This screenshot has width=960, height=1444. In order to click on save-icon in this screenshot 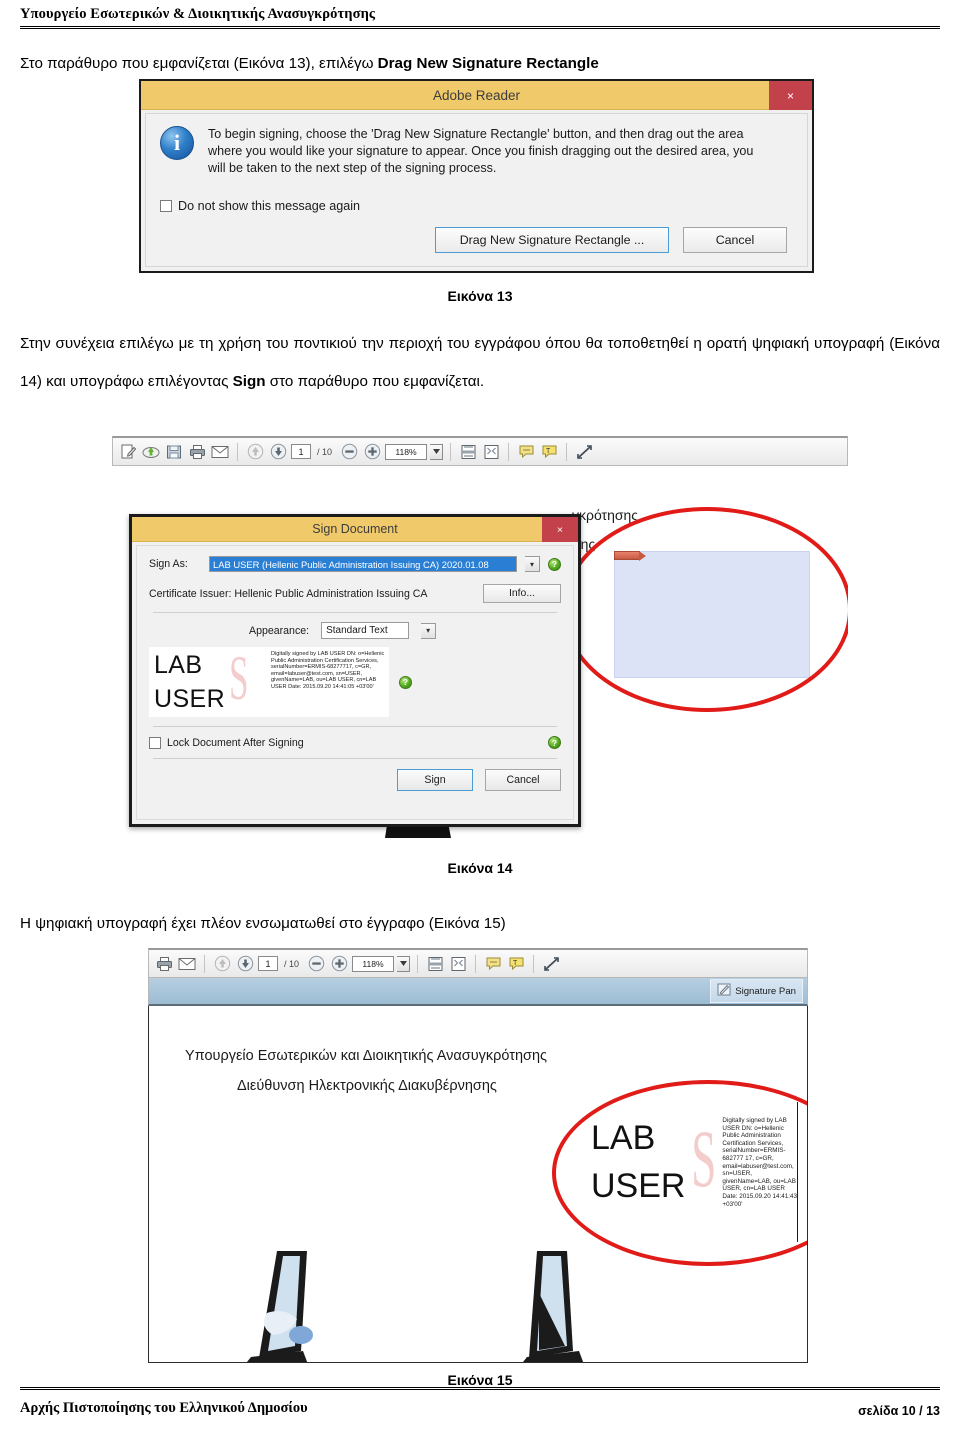, I will do `click(174, 452)`.